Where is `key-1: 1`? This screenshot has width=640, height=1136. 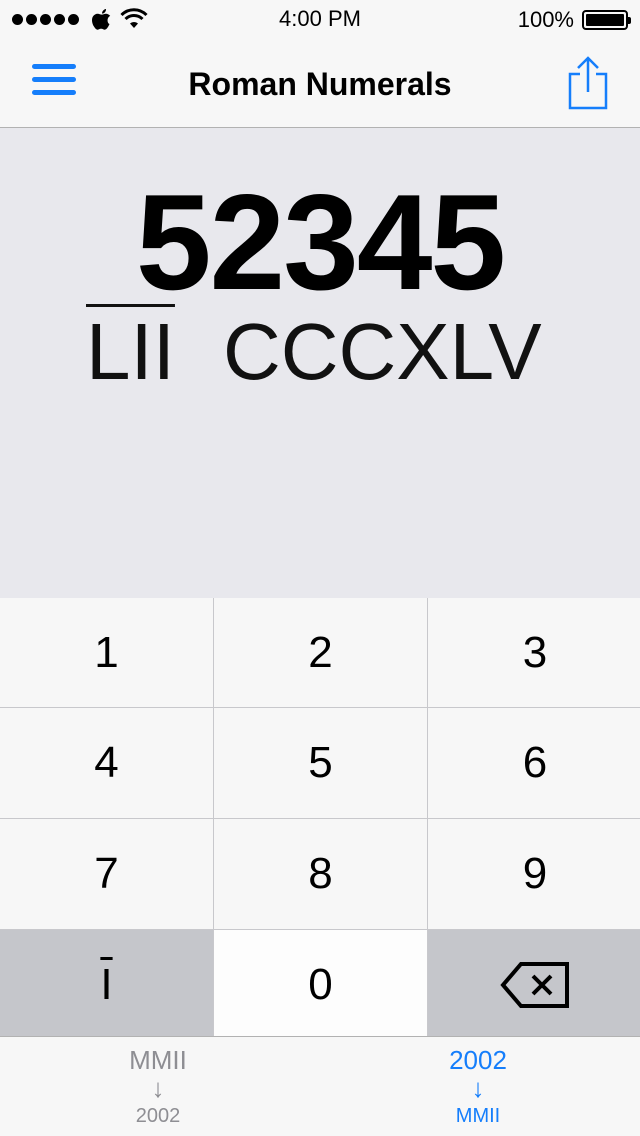 key-1: 1 is located at coordinates (106, 652).